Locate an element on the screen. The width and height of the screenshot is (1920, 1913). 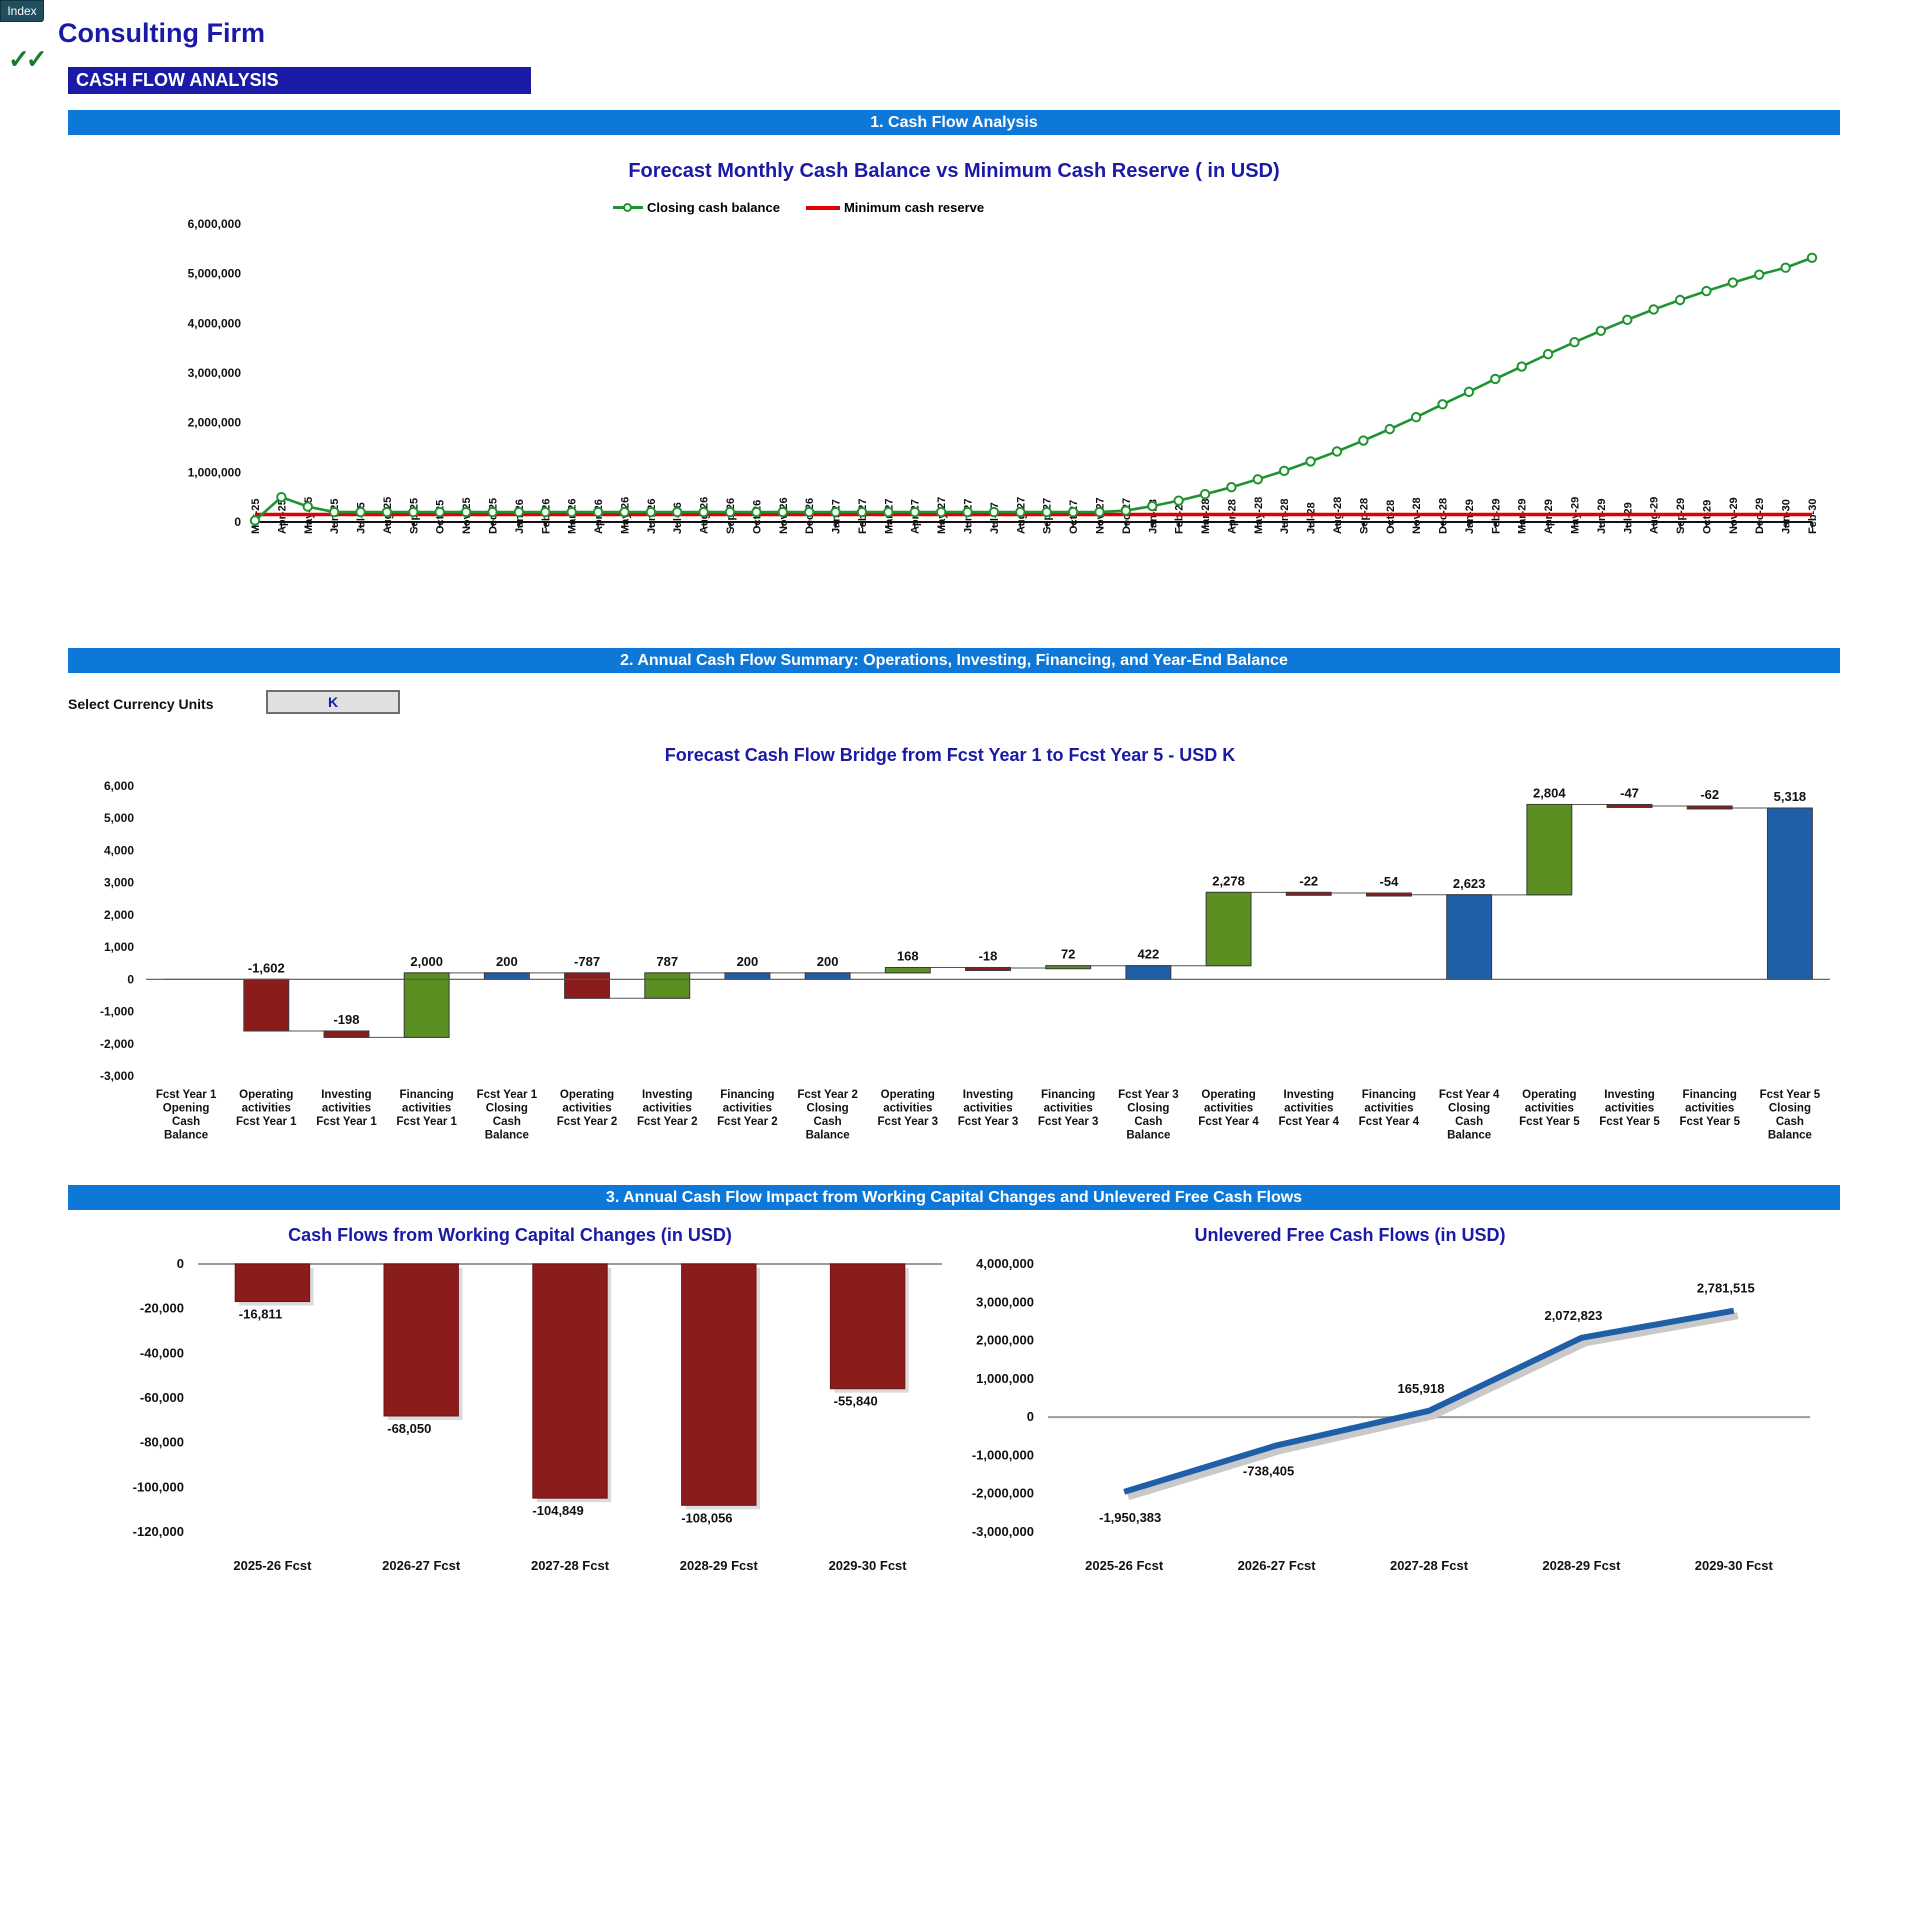
svg-text: 2026-27 Fcst is located at coordinates (421, 1565).